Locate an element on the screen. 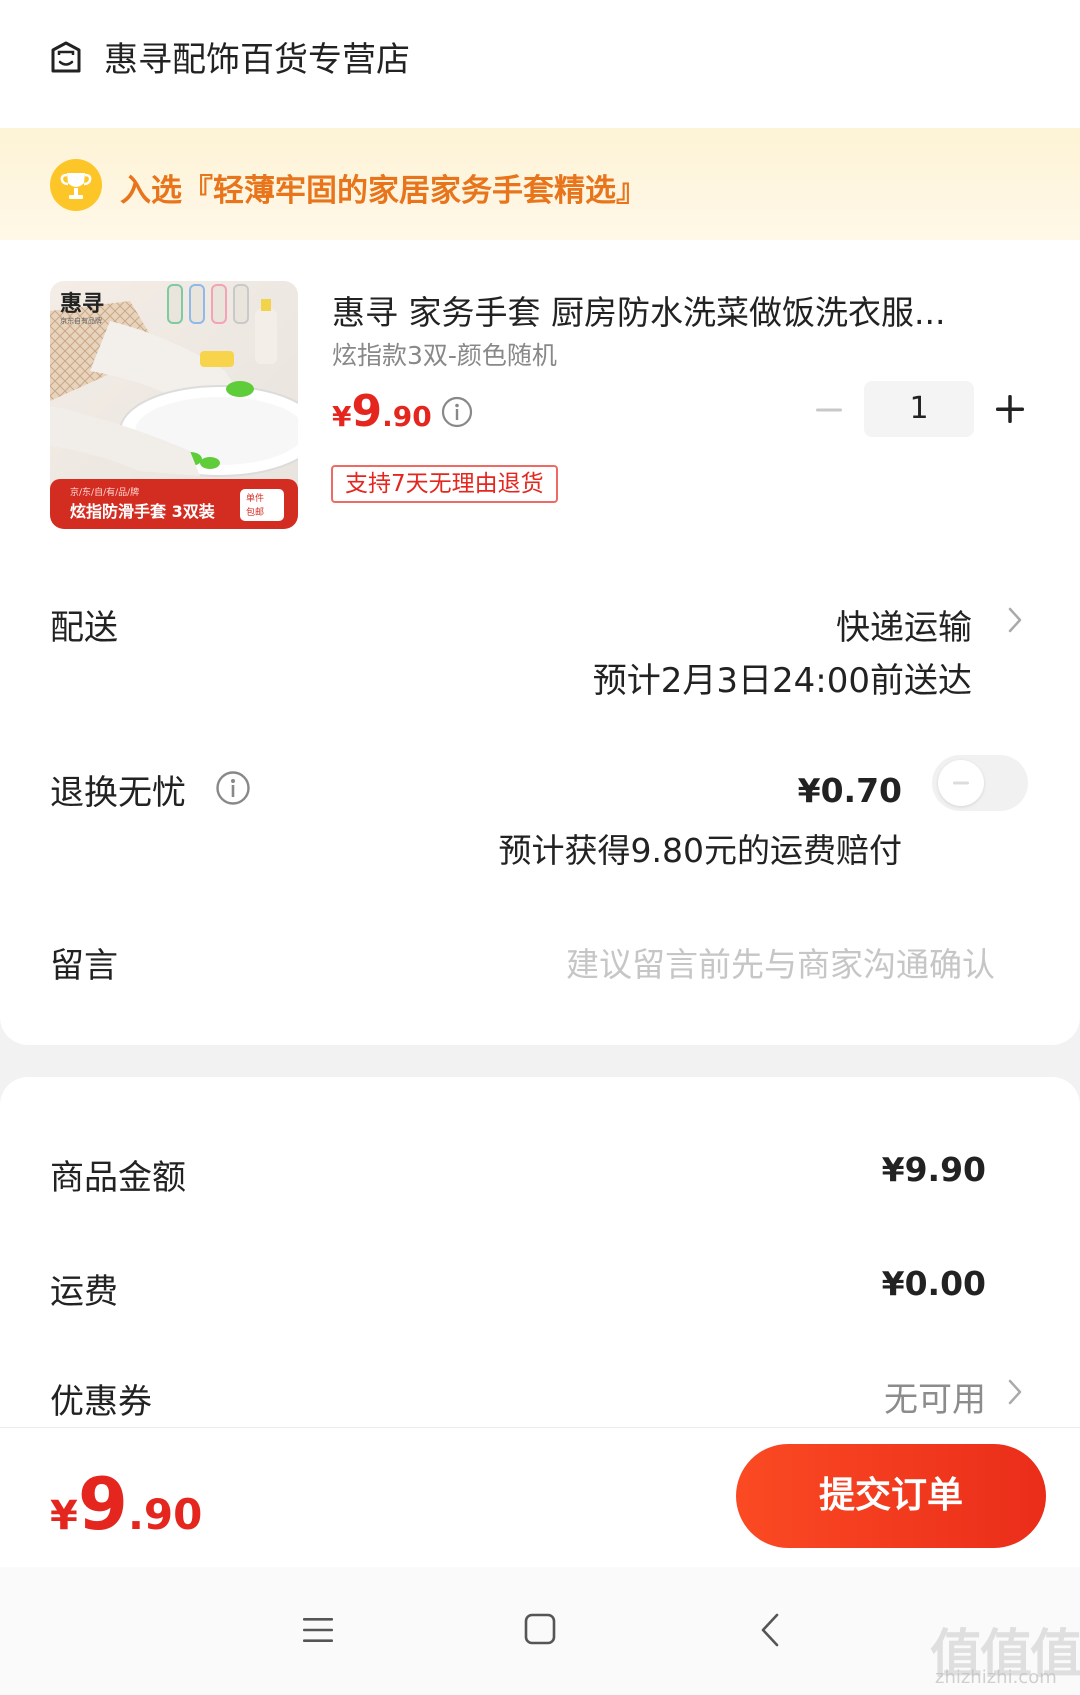 This screenshot has width=1080, height=1695. product-price: ¥9.90 is located at coordinates (382, 411).